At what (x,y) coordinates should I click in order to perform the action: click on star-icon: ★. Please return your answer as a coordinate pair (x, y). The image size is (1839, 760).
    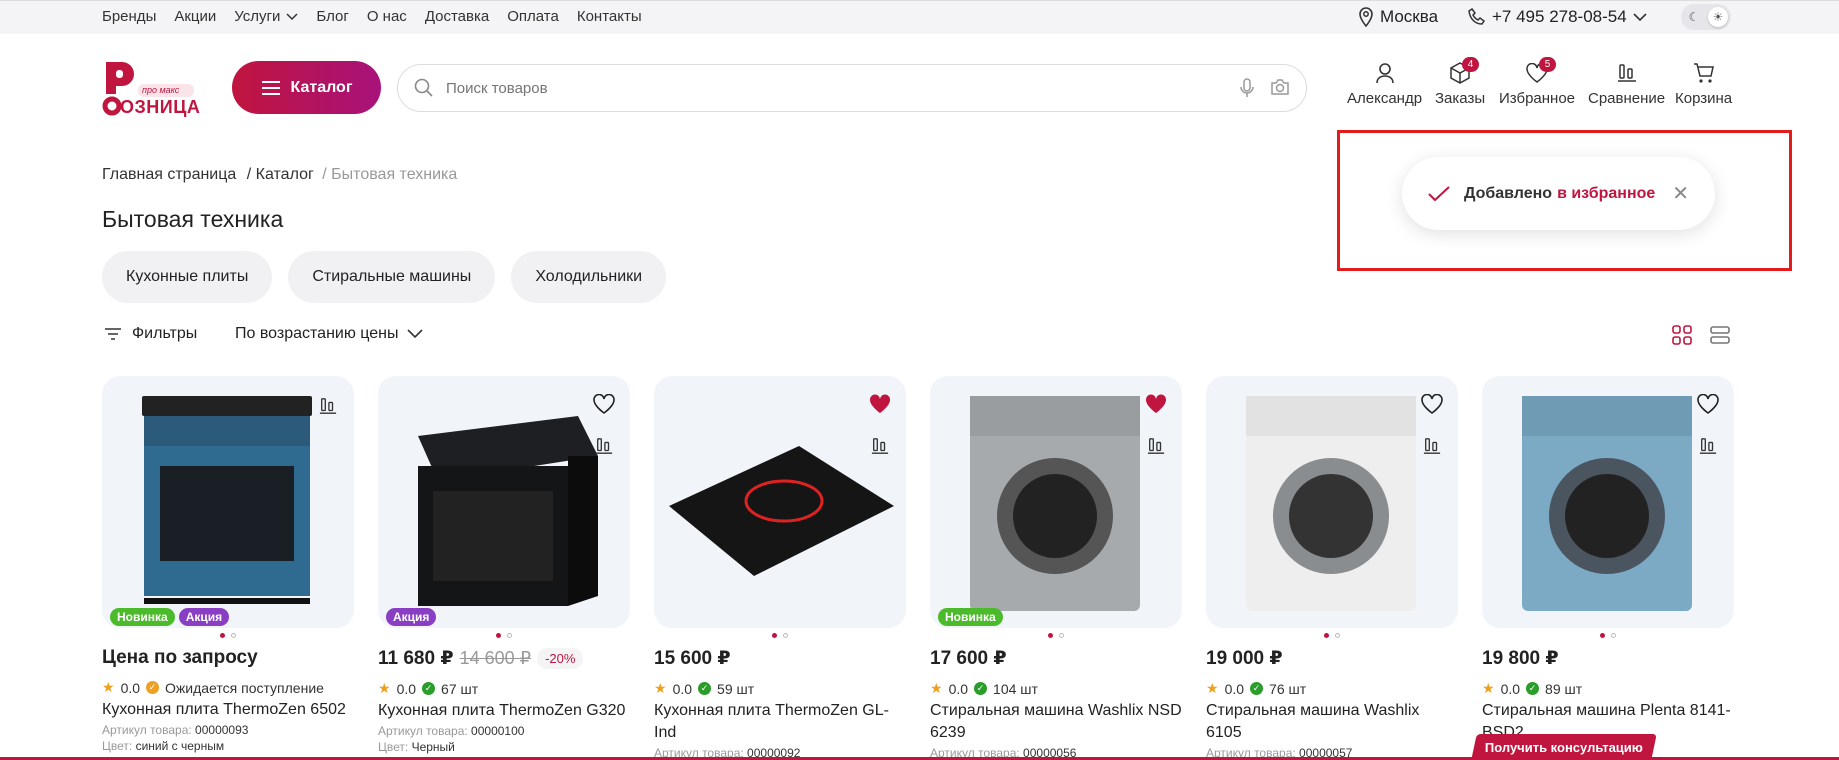
    Looking at the image, I should click on (1212, 688).